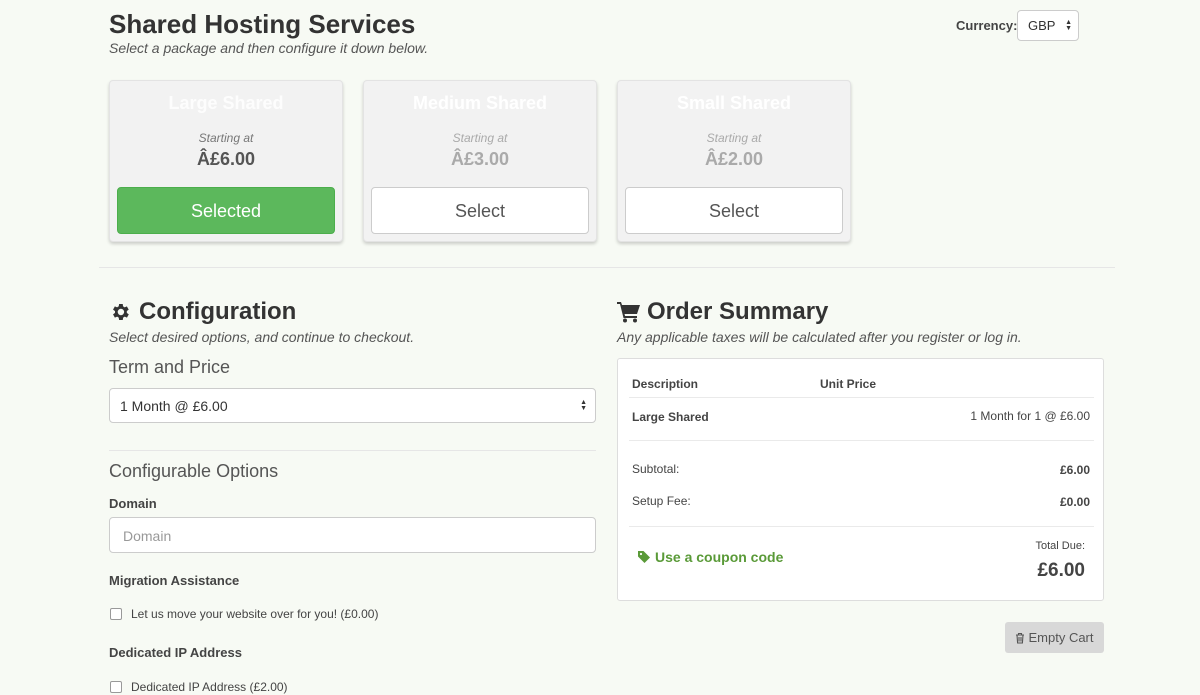 Image resolution: width=1200 pixels, height=695 pixels. What do you see at coordinates (116, 687) in the screenshot?
I see `dedicated-ip-checkbox` at bounding box center [116, 687].